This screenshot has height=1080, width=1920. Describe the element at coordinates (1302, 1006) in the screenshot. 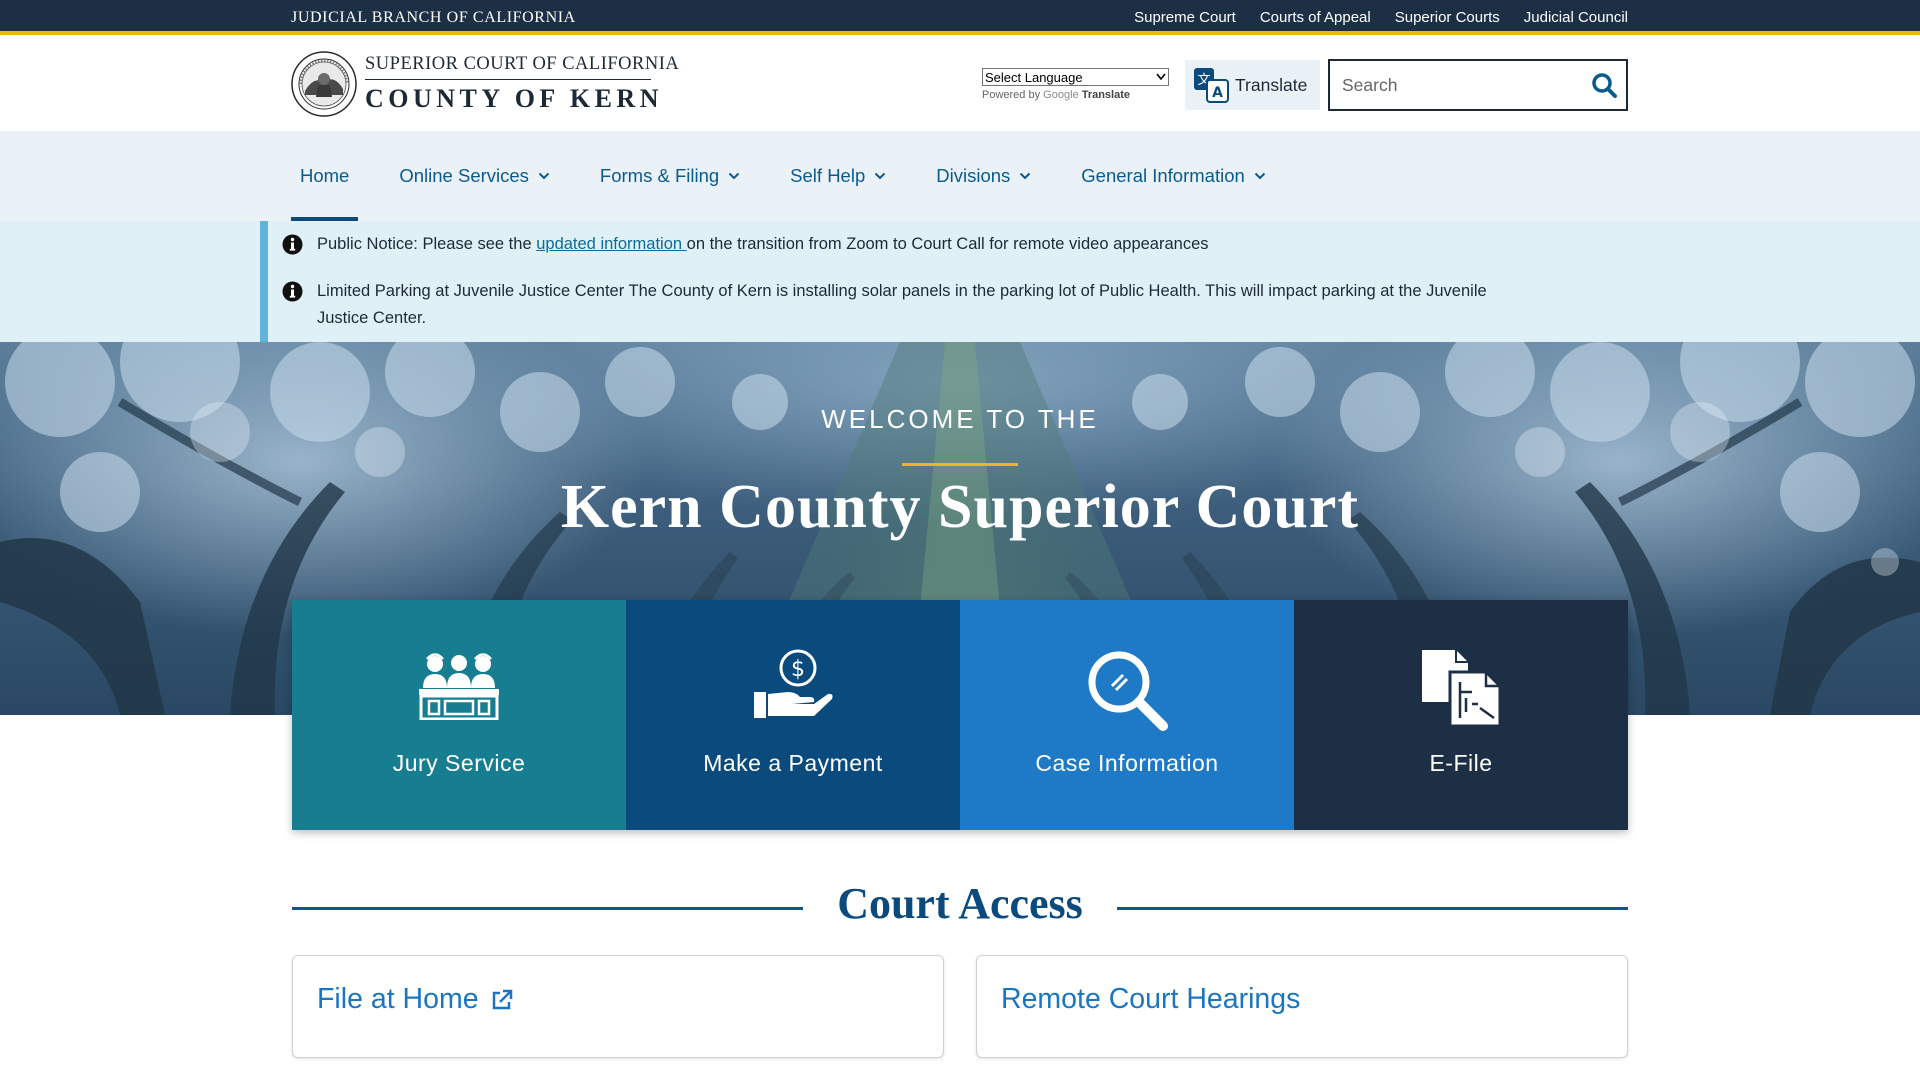

I see `card-remote-court-hearings: Remote Court Hearings` at that location.